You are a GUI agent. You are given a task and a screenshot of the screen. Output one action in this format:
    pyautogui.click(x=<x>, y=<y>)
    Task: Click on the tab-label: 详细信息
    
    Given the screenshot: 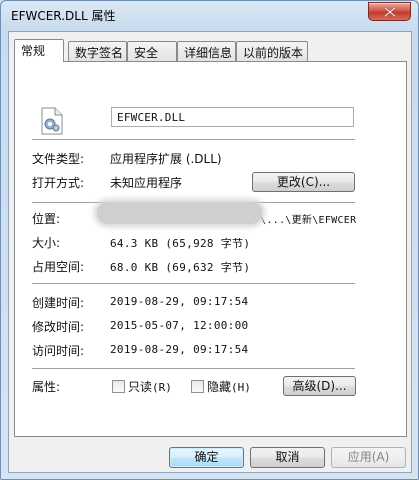 What is the action you would take?
    pyautogui.click(x=208, y=53)
    